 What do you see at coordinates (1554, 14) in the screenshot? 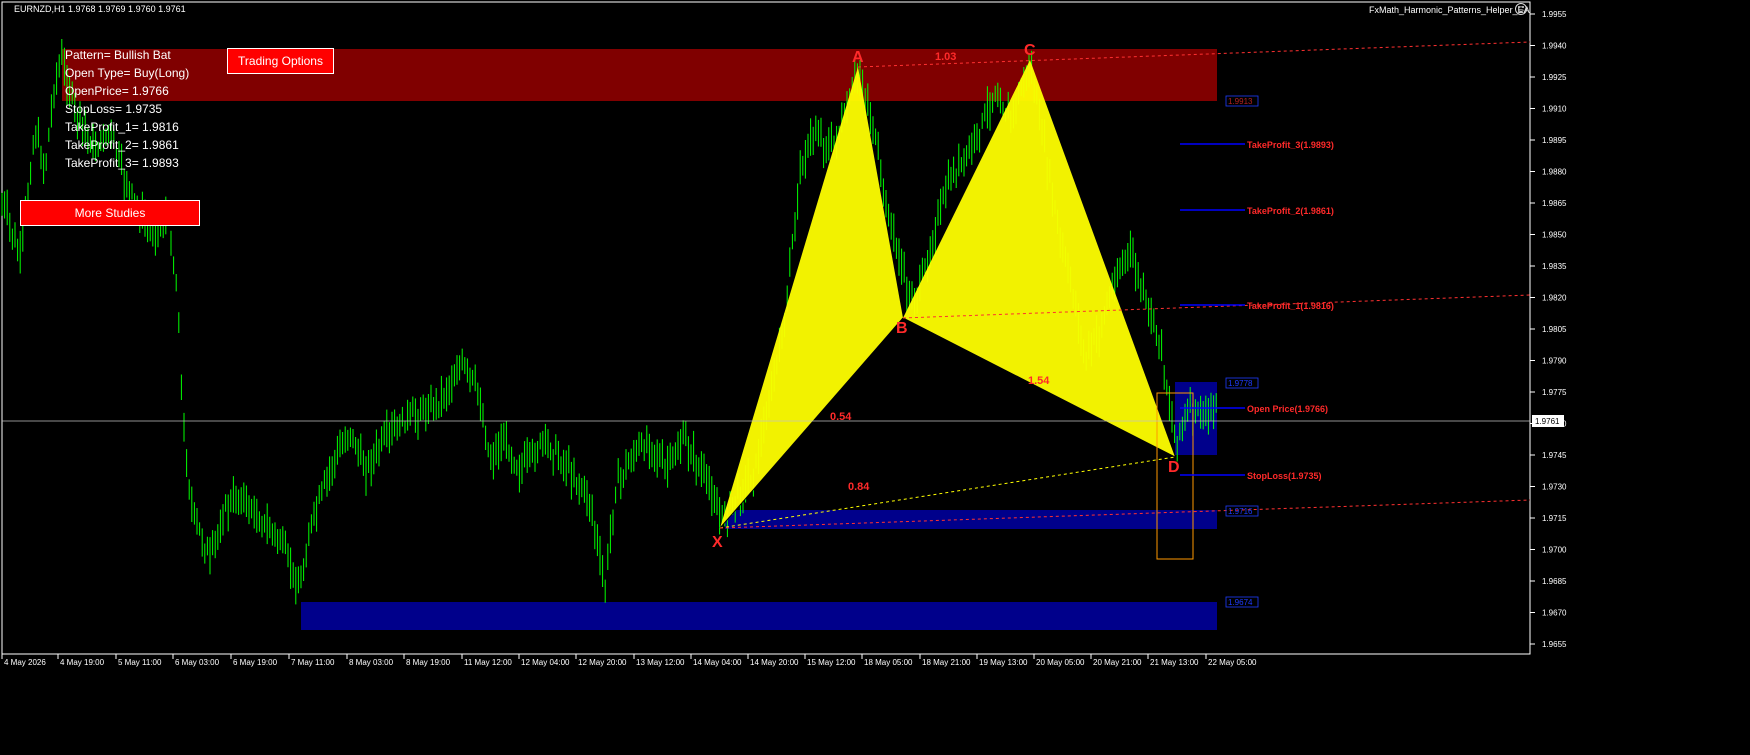
I see `y-tick-label: 1.9955` at bounding box center [1554, 14].